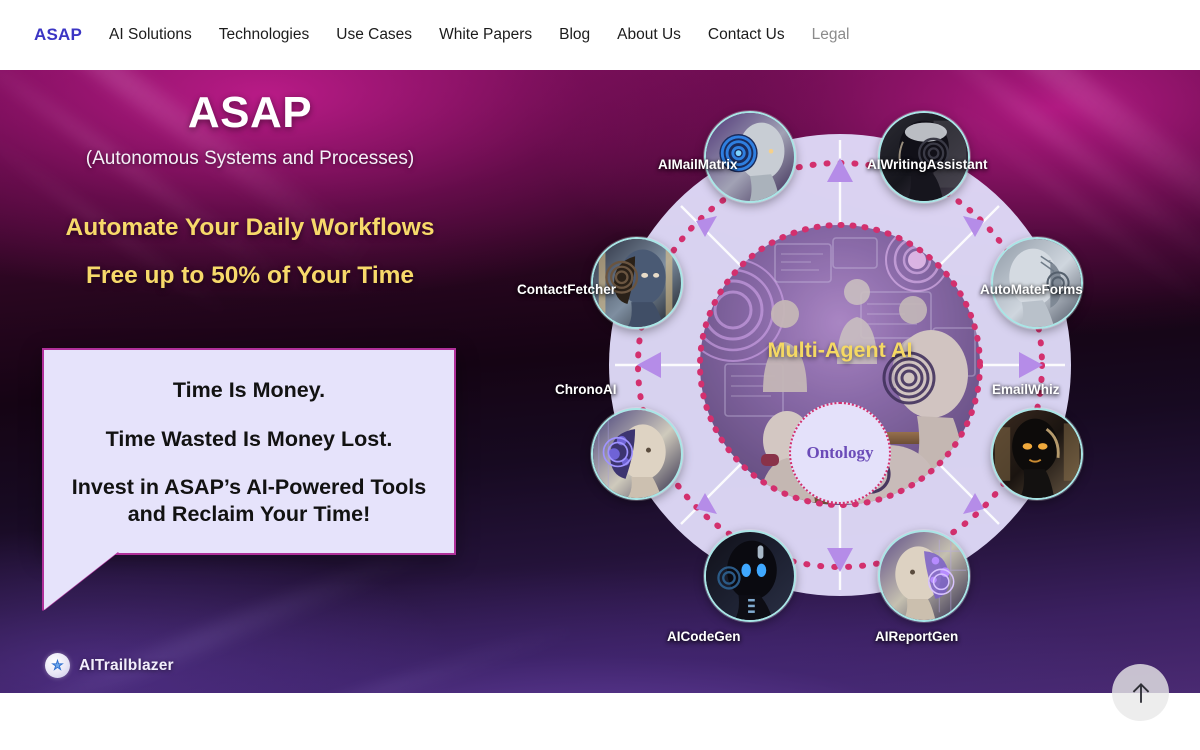  What do you see at coordinates (831, 35) in the screenshot?
I see `nav-item-legal: Legal` at bounding box center [831, 35].